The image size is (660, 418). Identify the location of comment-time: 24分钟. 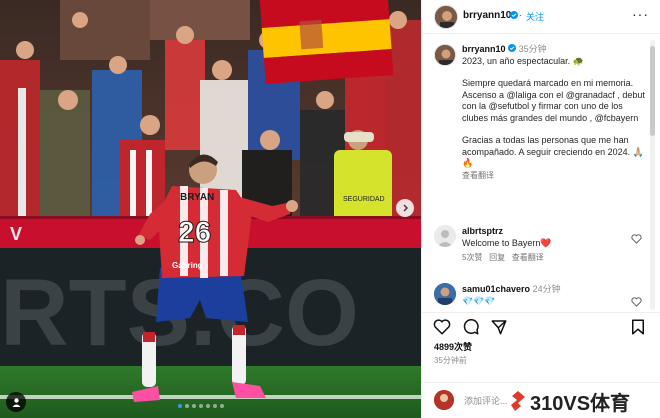
(546, 289).